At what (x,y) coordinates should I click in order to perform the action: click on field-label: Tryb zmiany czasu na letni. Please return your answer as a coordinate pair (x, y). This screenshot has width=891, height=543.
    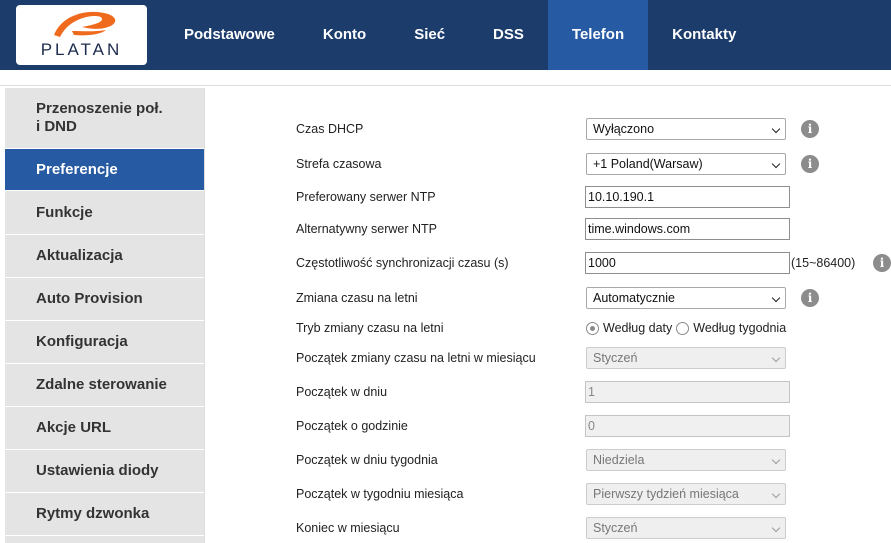
    Looking at the image, I should click on (370, 328).